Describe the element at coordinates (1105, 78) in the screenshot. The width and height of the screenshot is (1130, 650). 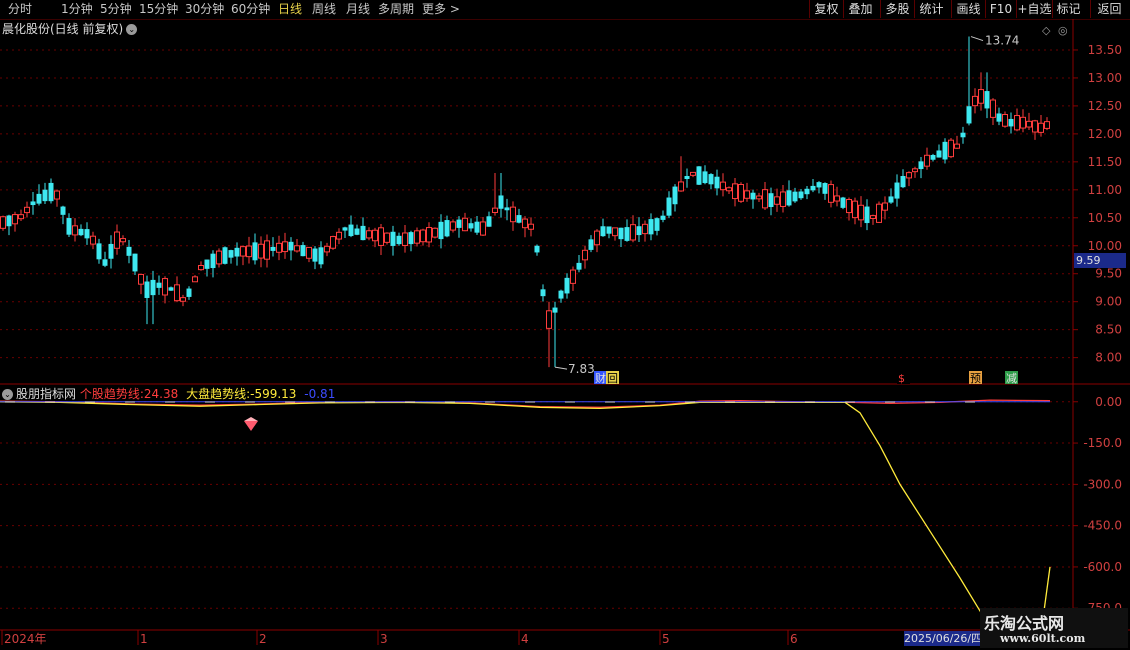
I see `price-tick-label: 13.00` at that location.